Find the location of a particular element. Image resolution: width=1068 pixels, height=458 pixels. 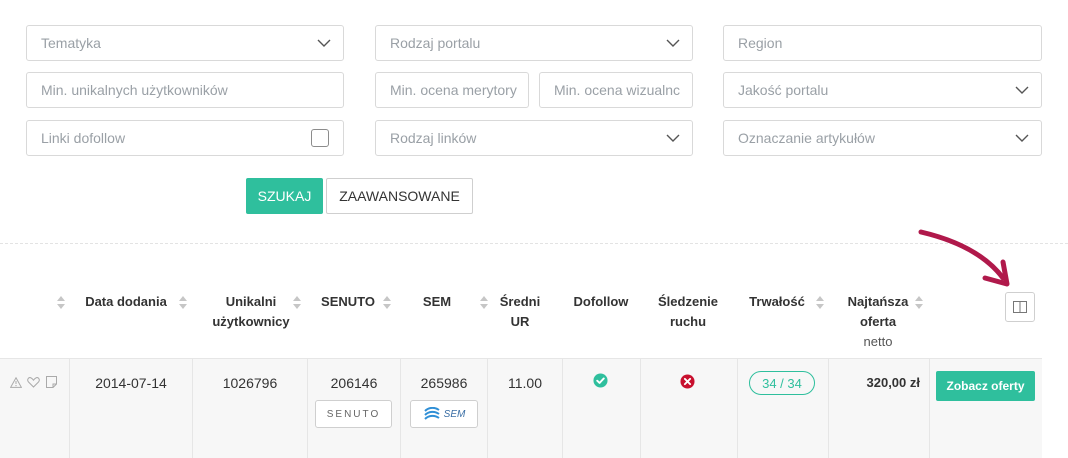

check-circle-icon is located at coordinates (600, 380).